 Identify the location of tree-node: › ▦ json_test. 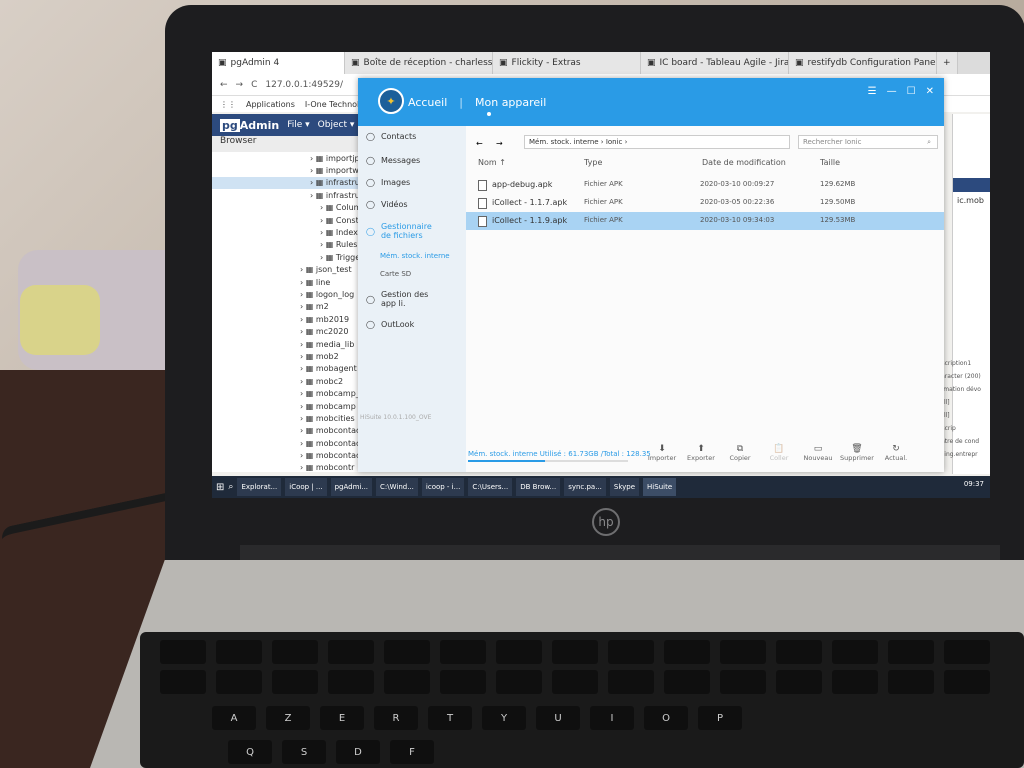
(287, 270).